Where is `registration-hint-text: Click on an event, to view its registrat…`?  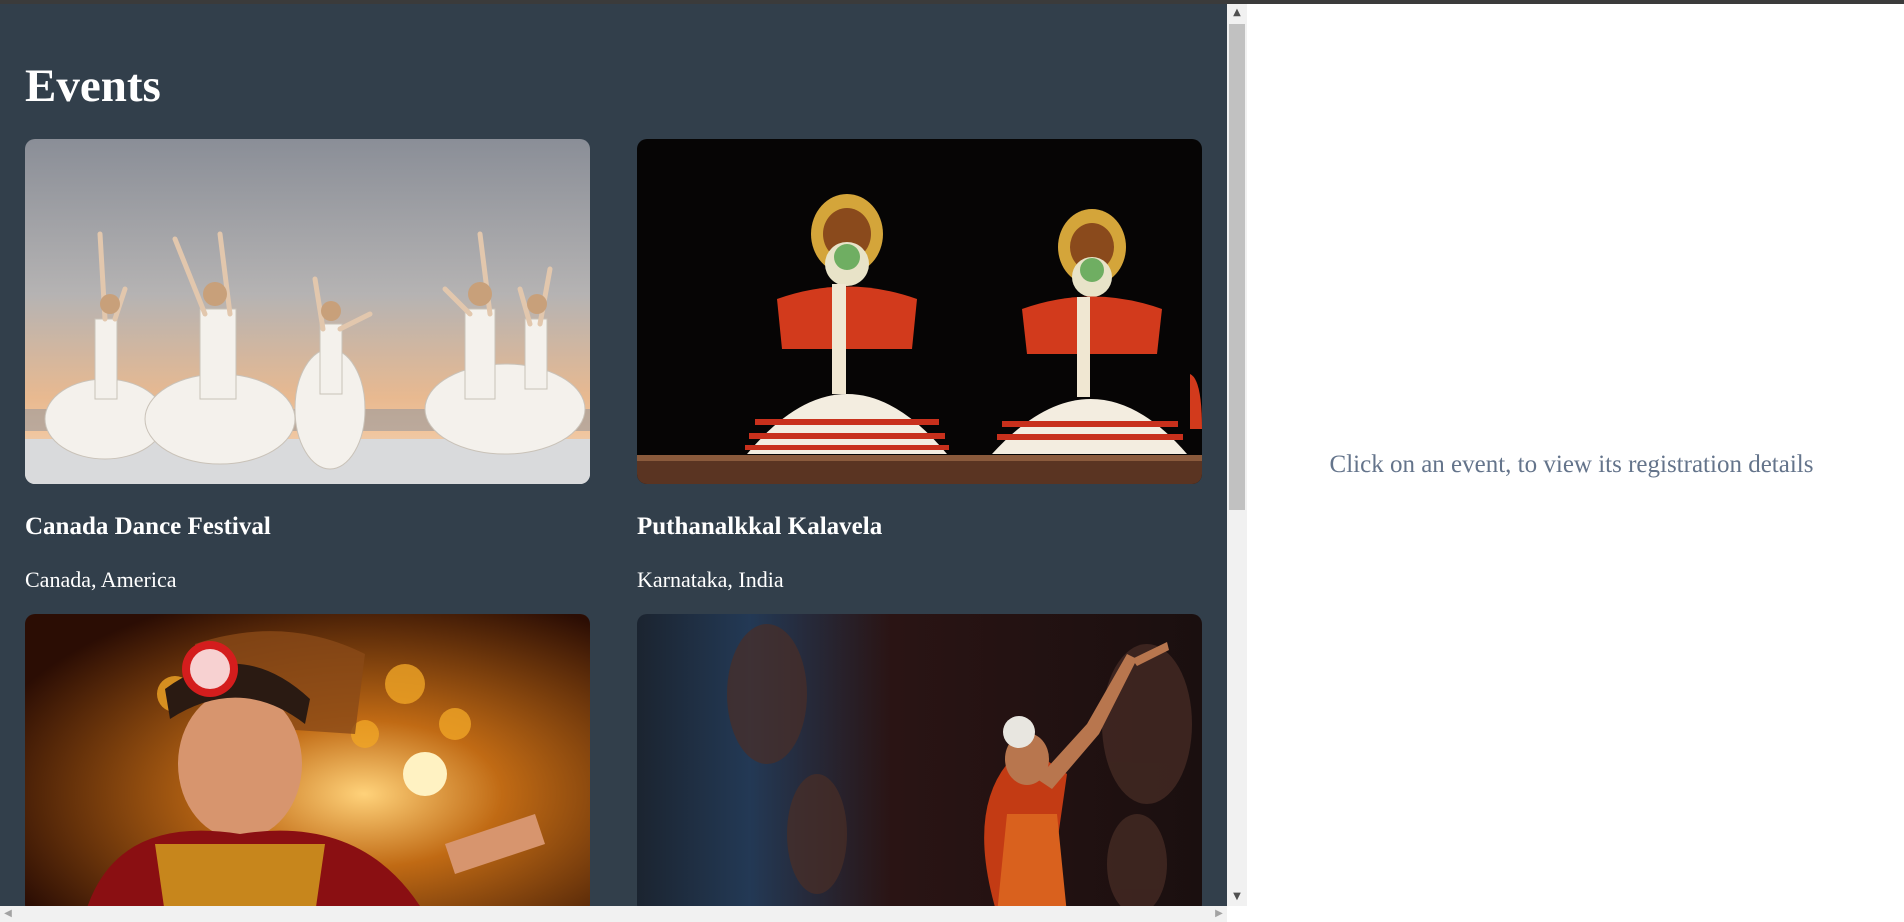 registration-hint-text: Click on an event, to view its registrat… is located at coordinates (1571, 464).